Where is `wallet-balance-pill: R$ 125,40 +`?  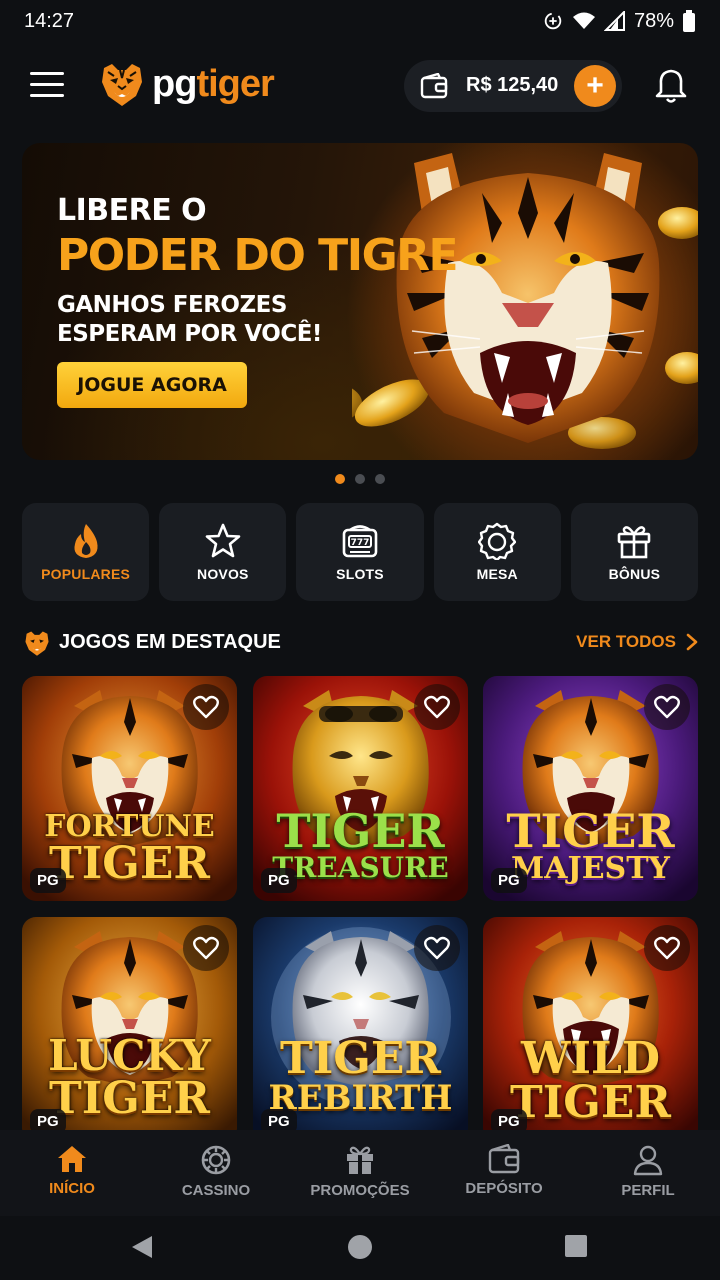
wallet-balance-pill: R$ 125,40 + is located at coordinates (513, 86).